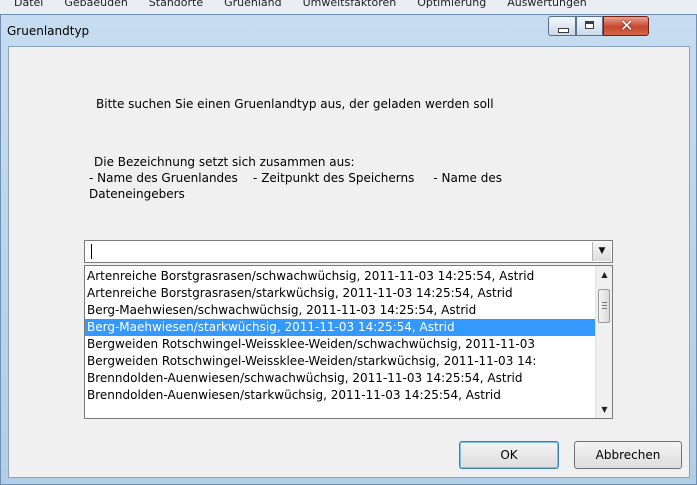  I want to click on composition-heading: Die Bezeichnung setzt sich zusammen aus:, so click(224, 162).